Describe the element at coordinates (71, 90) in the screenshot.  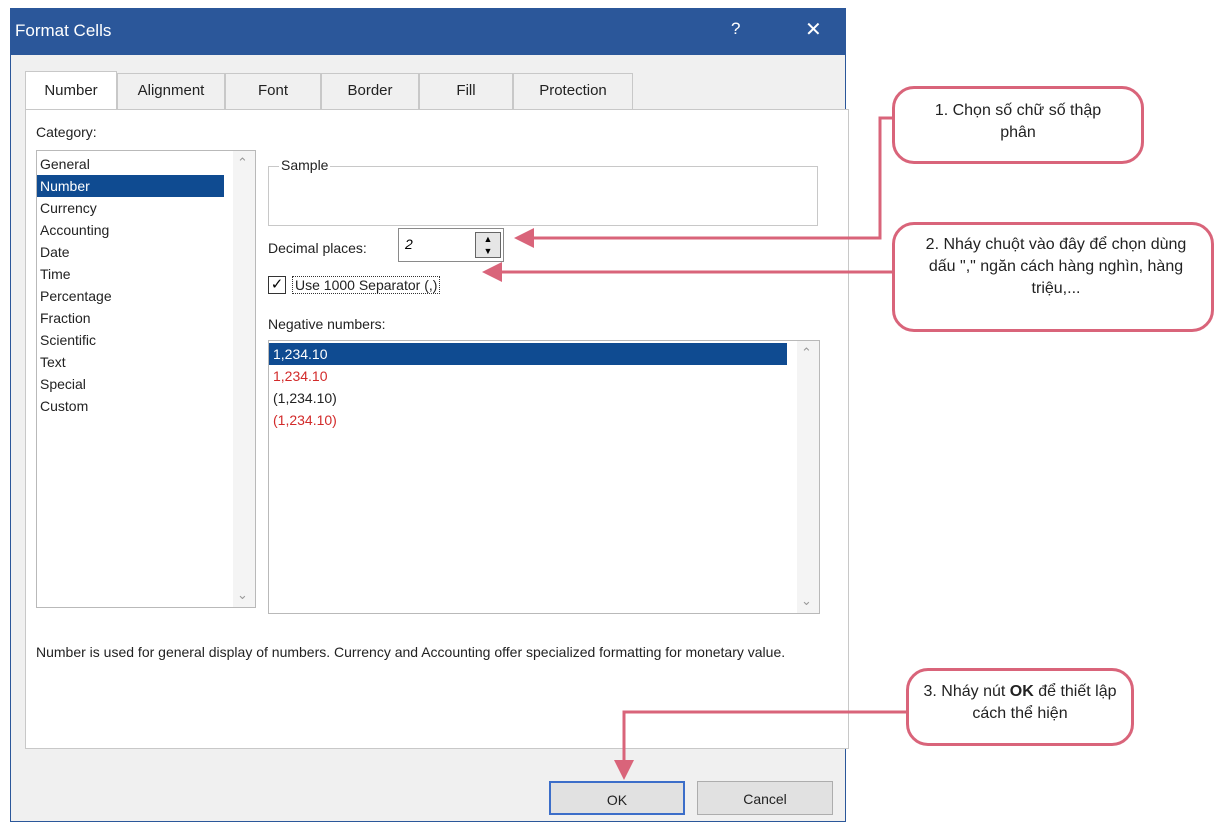
I see `tab-number: Number` at that location.